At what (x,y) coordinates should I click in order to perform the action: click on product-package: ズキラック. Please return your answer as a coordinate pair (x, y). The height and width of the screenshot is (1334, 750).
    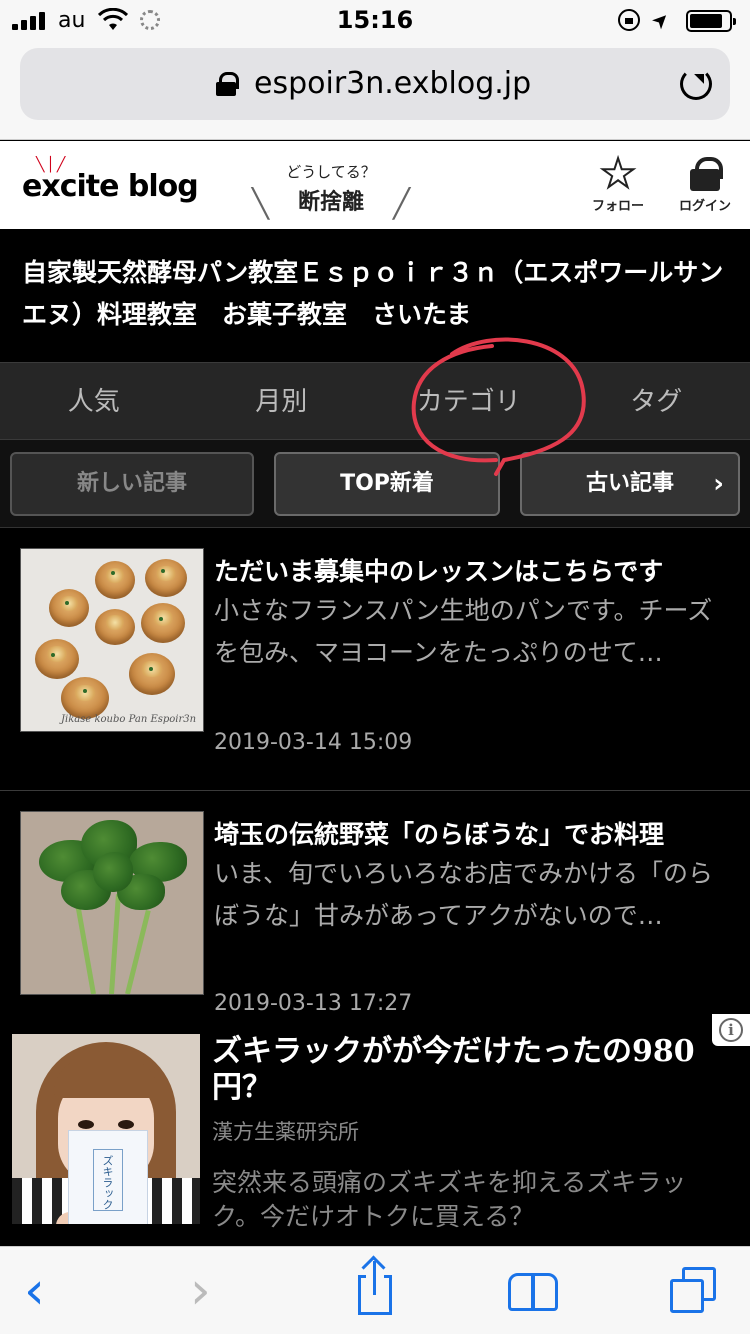
    Looking at the image, I should click on (108, 1177).